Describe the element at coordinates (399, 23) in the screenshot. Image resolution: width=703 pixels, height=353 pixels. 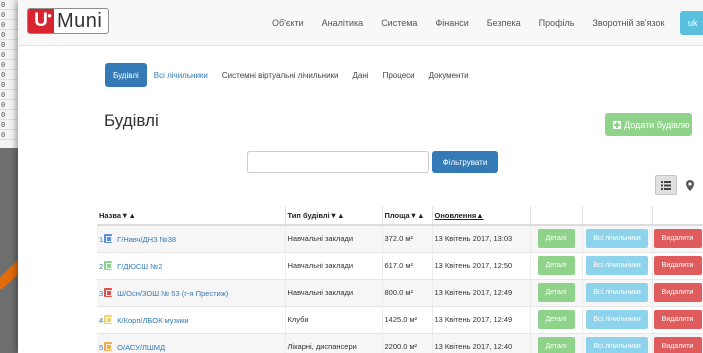
I see `nav-item-system: Система` at that location.